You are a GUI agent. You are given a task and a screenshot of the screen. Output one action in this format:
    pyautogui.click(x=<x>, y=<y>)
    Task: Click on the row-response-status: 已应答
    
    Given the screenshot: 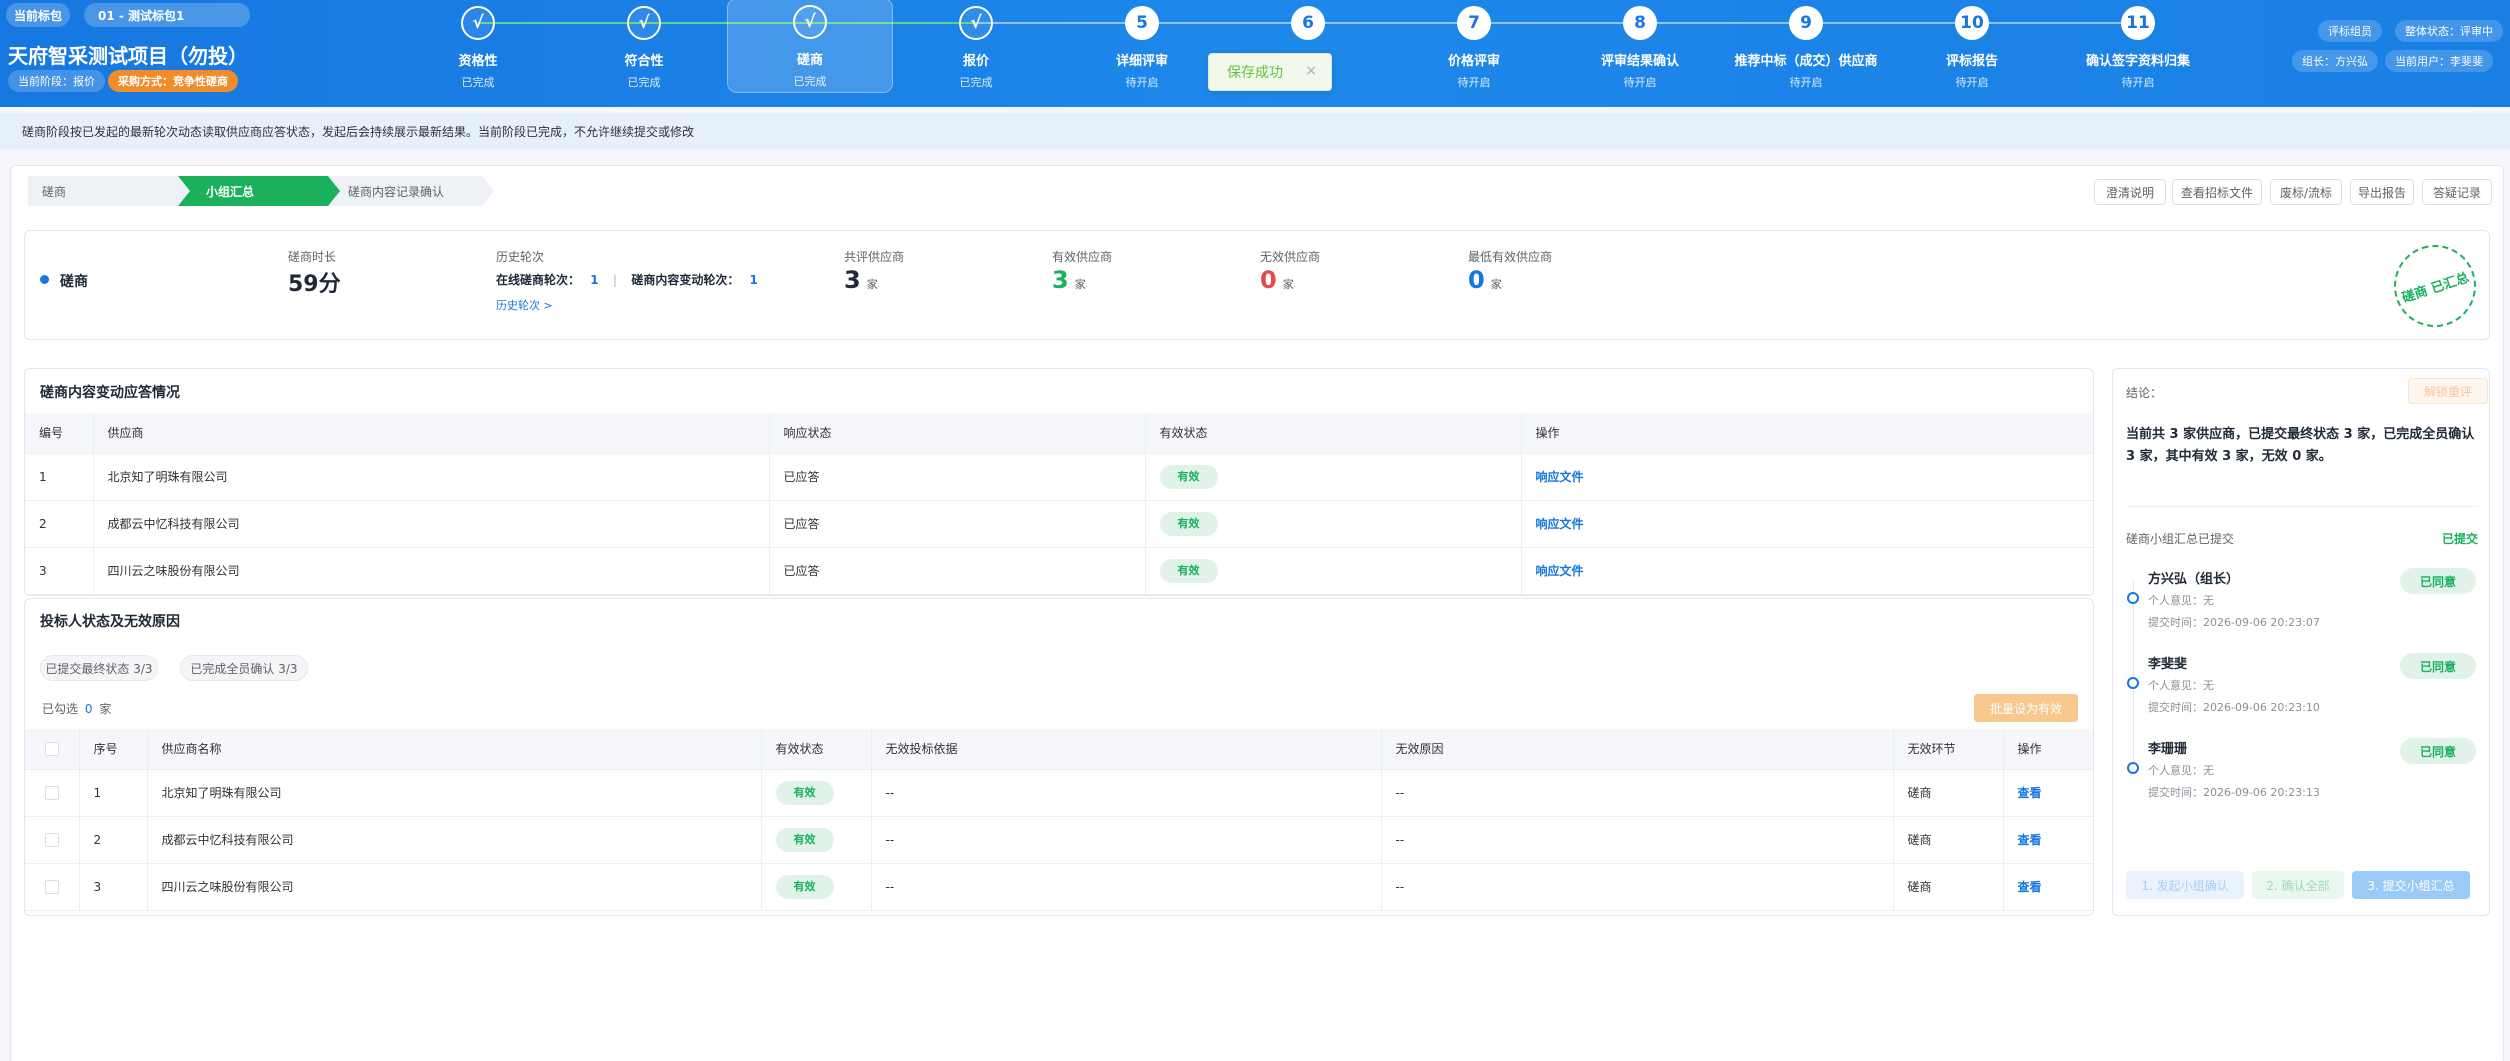 What is the action you would take?
    pyautogui.click(x=957, y=477)
    